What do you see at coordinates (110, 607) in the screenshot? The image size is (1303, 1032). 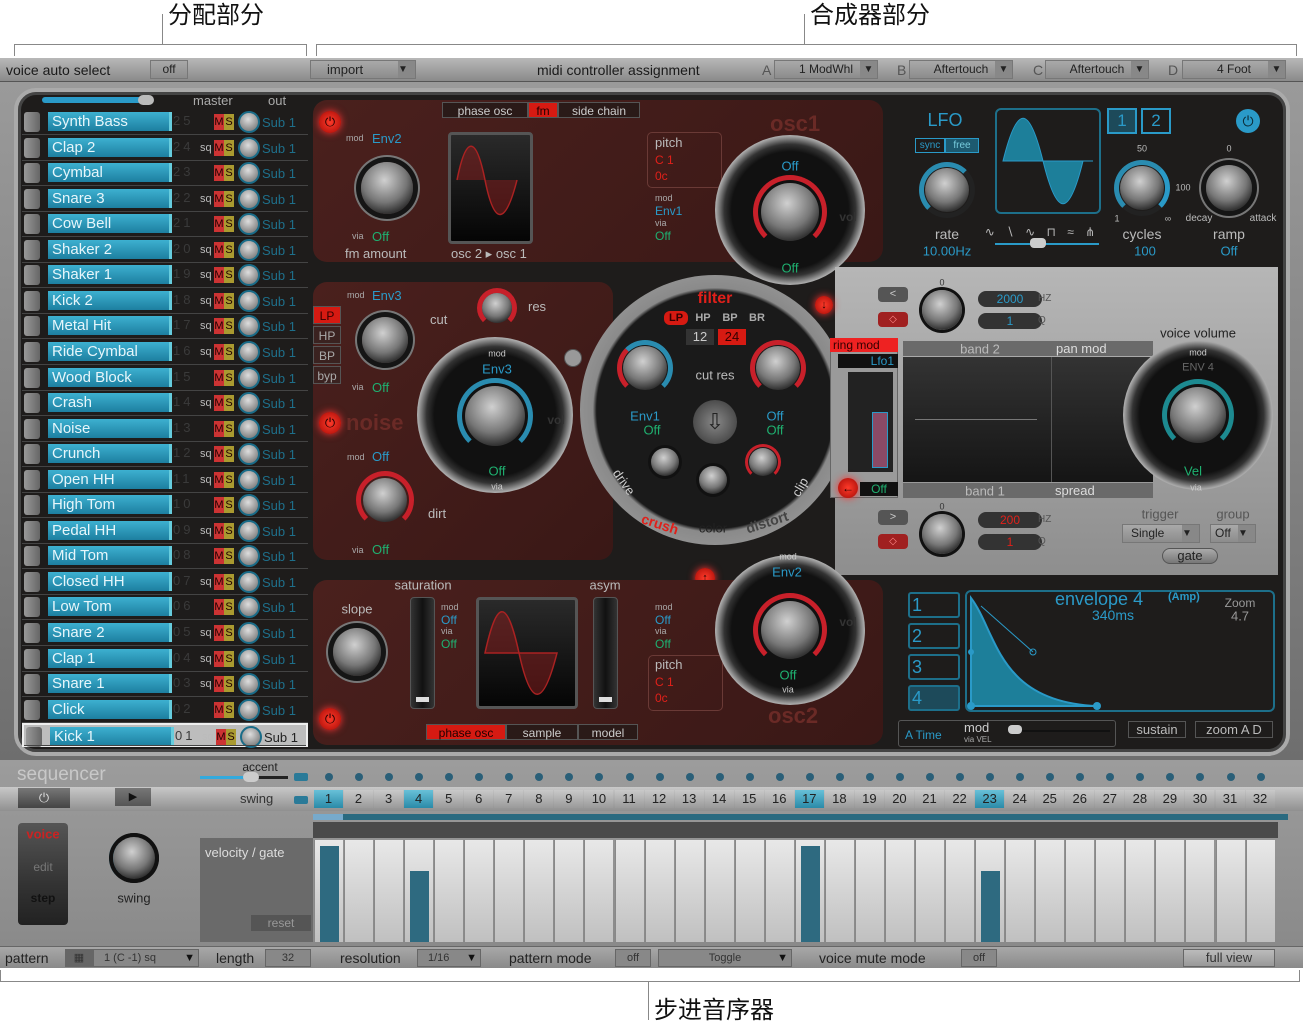 I see `voice-name: Low Tom` at bounding box center [110, 607].